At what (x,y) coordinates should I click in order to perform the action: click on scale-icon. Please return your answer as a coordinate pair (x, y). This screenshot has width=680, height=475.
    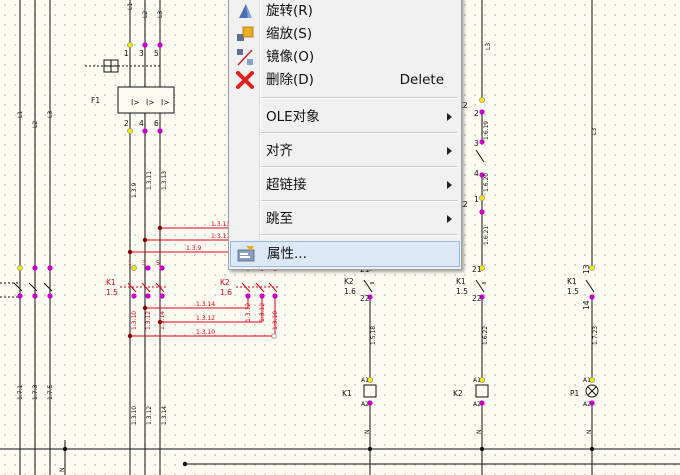
    Looking at the image, I should click on (245, 34).